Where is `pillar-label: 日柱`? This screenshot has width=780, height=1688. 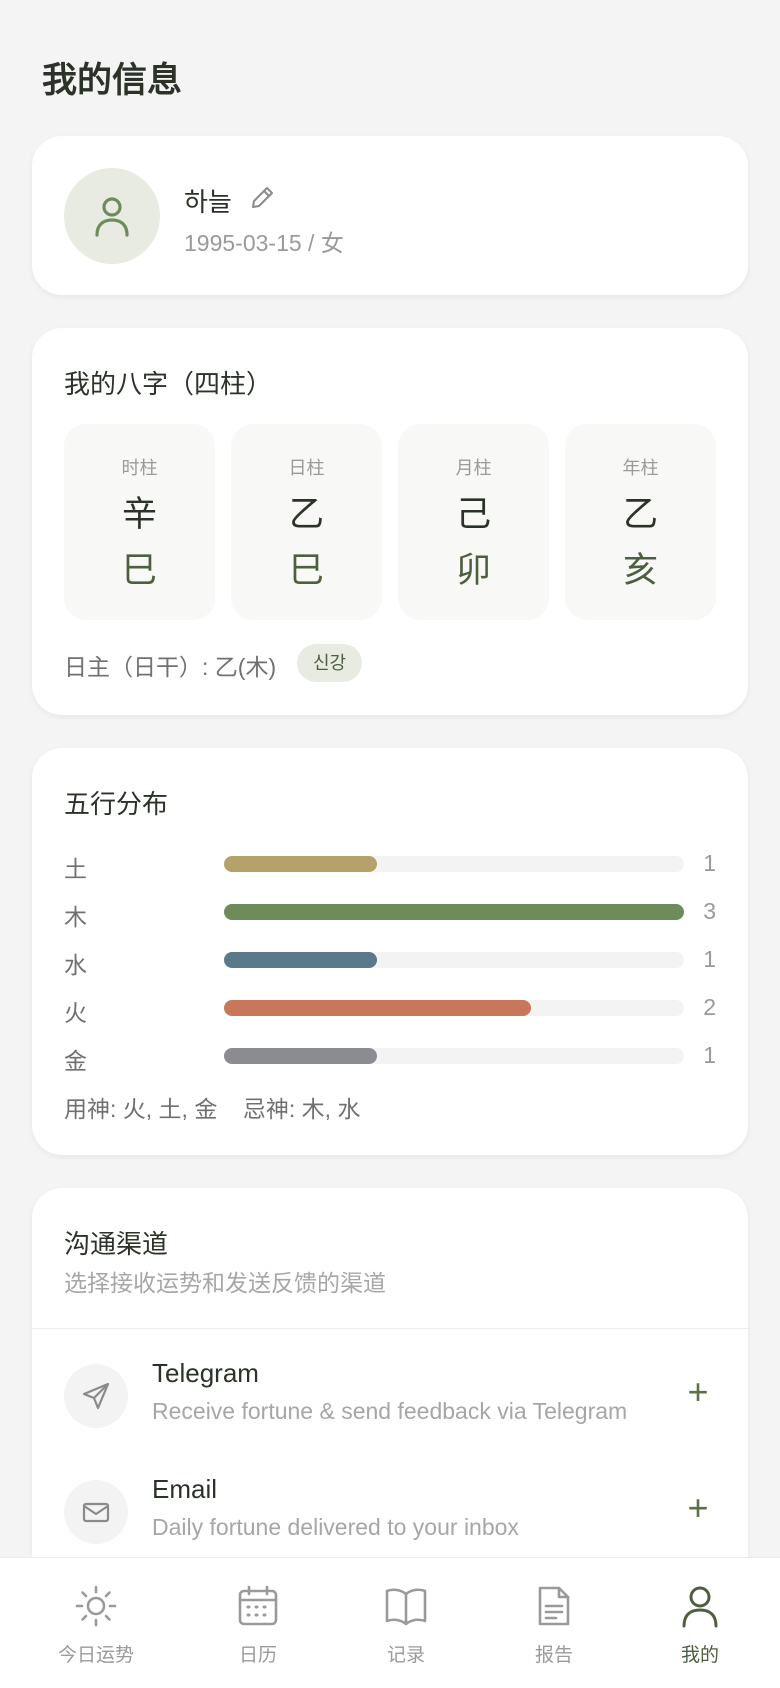
pillar-label: 日柱 is located at coordinates (306, 468).